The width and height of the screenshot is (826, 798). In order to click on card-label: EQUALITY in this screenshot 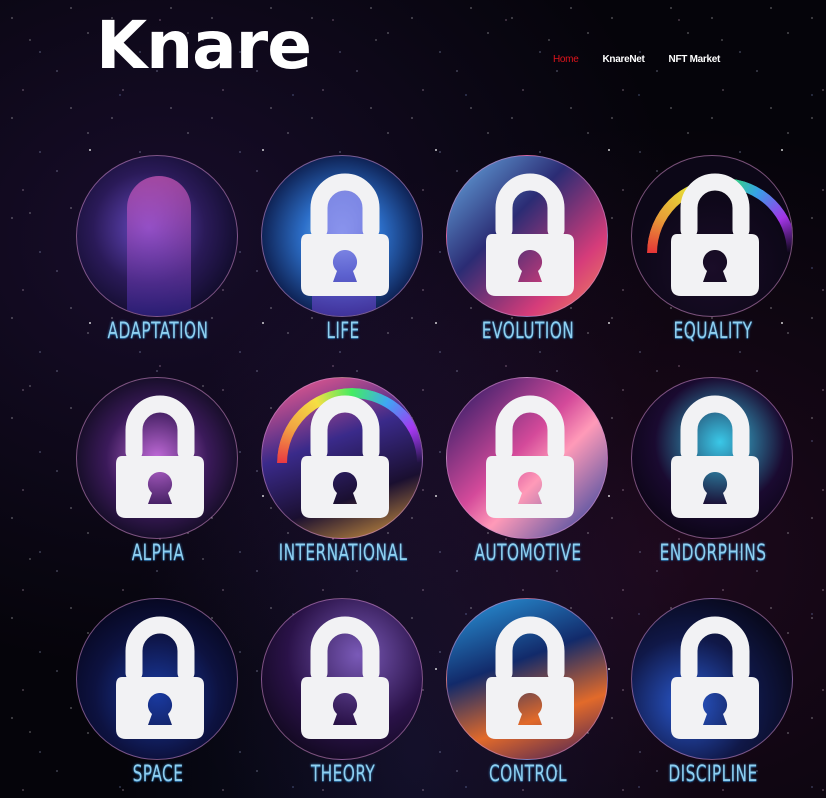, I will do `click(713, 331)`.